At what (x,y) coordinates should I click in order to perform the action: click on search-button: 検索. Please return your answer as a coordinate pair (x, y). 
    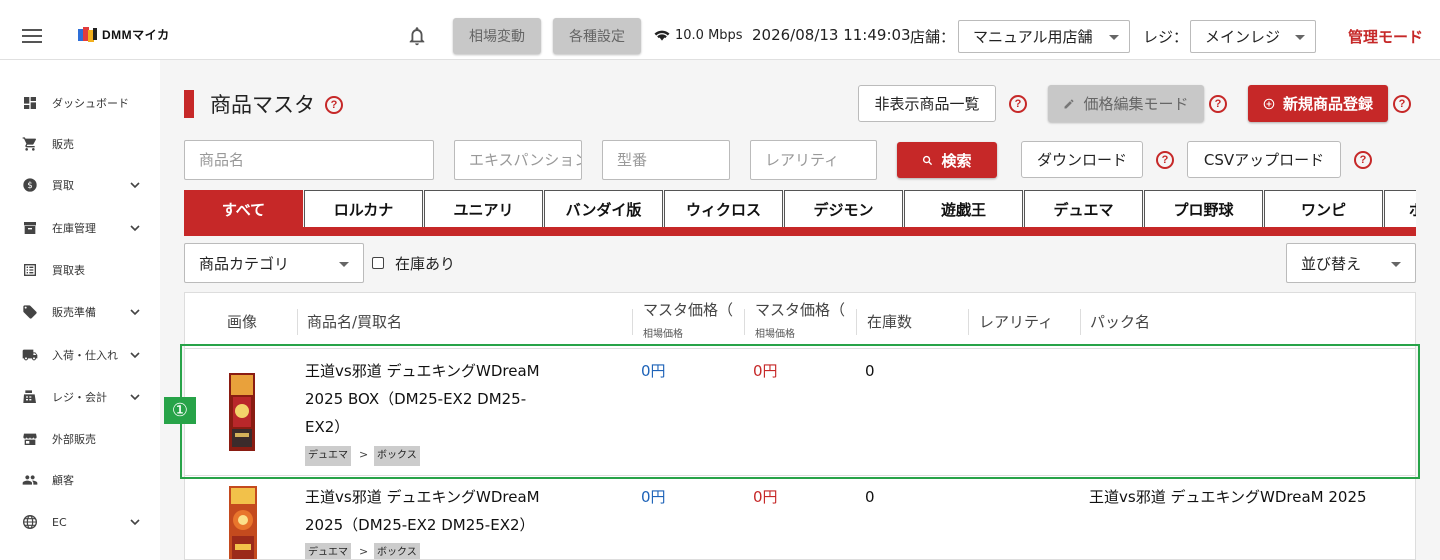
    Looking at the image, I should click on (947, 160).